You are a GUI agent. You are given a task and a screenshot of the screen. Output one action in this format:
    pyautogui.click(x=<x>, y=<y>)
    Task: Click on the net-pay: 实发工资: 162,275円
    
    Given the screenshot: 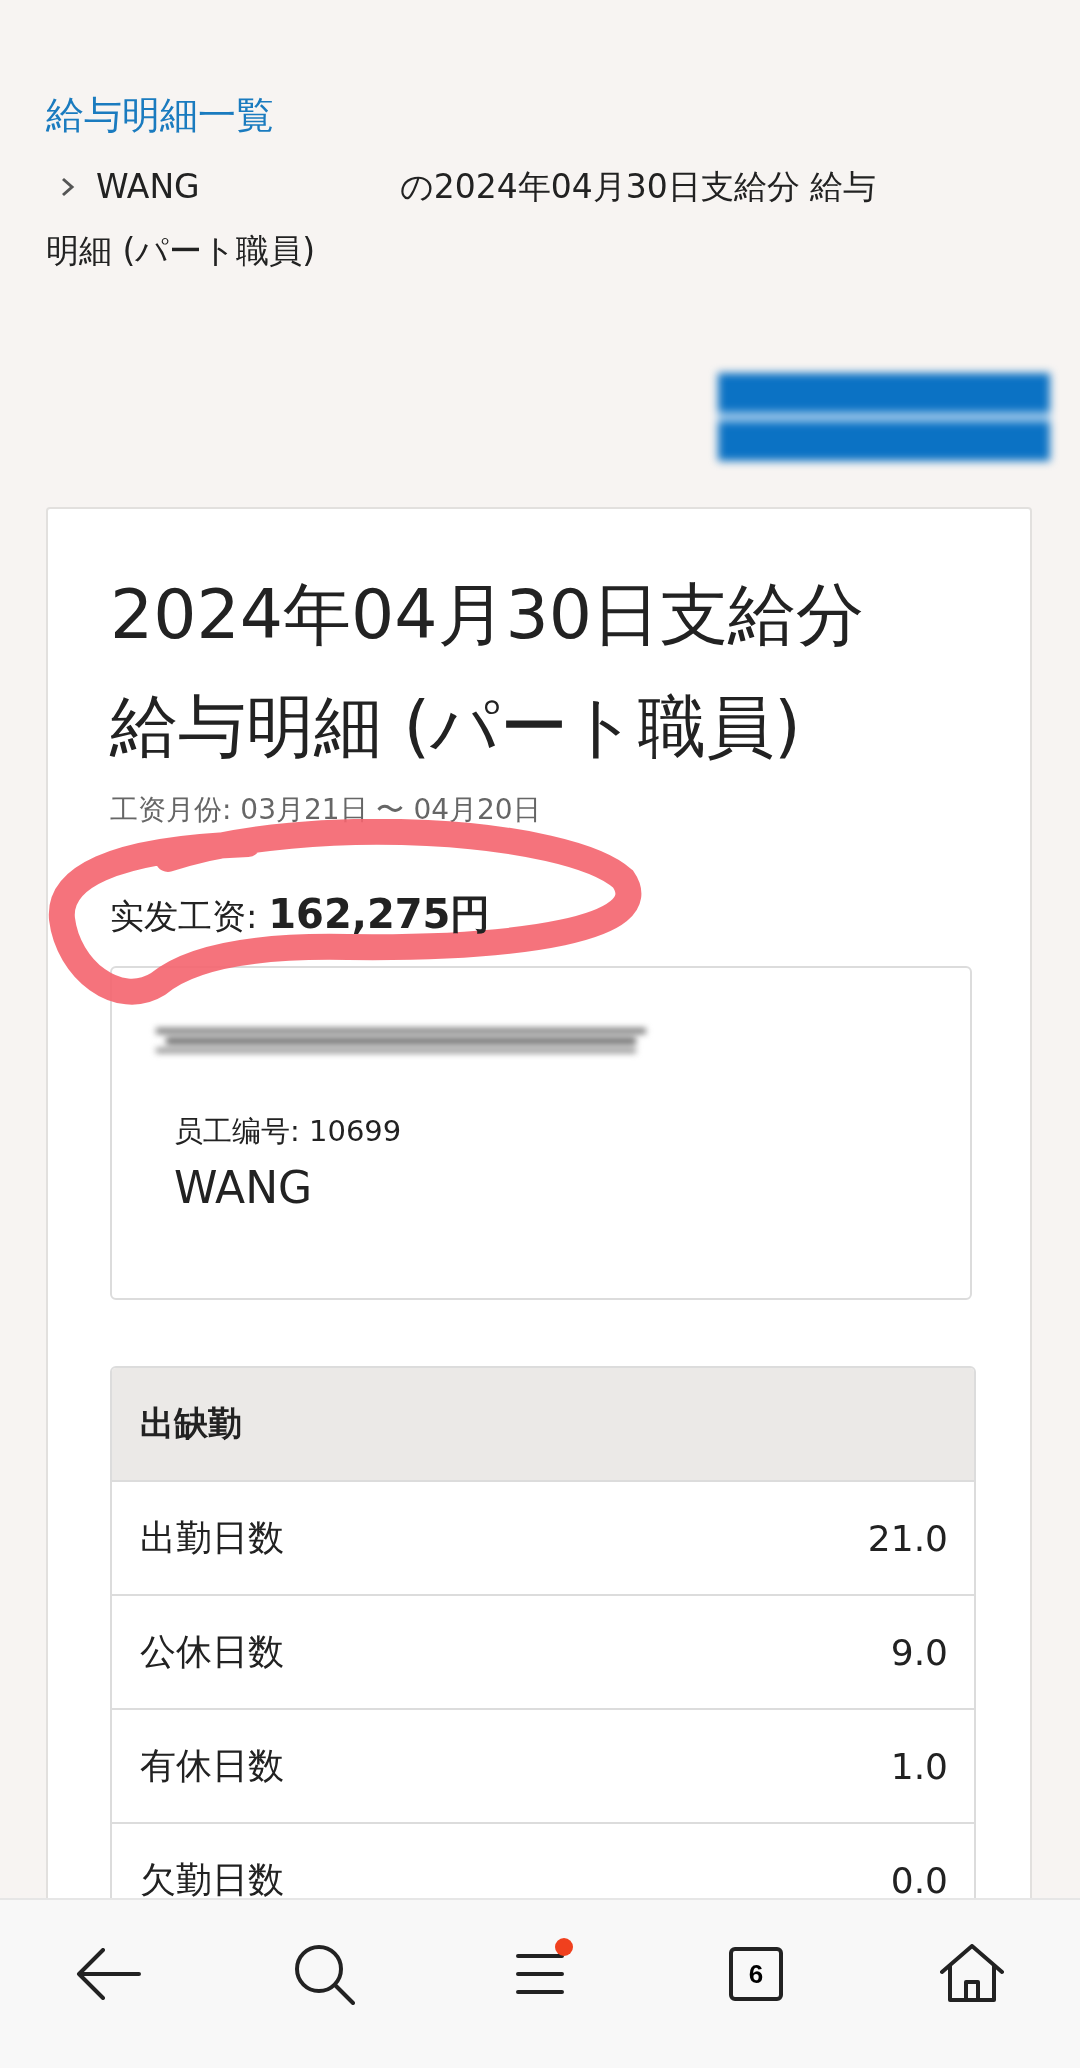 What is the action you would take?
    pyautogui.click(x=300, y=914)
    